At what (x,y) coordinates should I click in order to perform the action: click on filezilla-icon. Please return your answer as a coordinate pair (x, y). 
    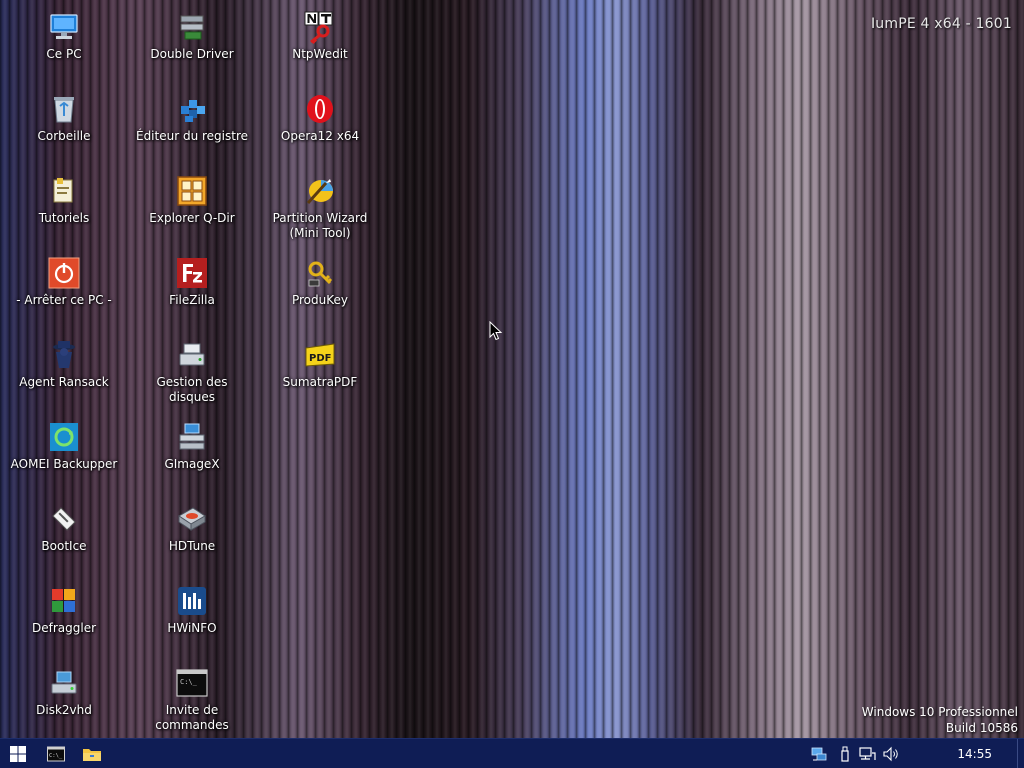
    Looking at the image, I should click on (192, 273).